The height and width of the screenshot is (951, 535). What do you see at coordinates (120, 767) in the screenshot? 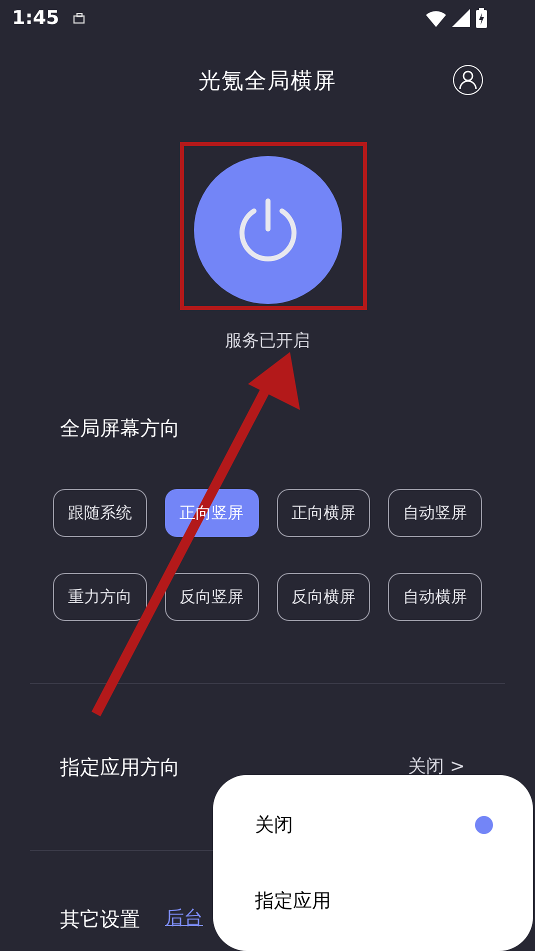
I see `section-title: 指定应用方向` at bounding box center [120, 767].